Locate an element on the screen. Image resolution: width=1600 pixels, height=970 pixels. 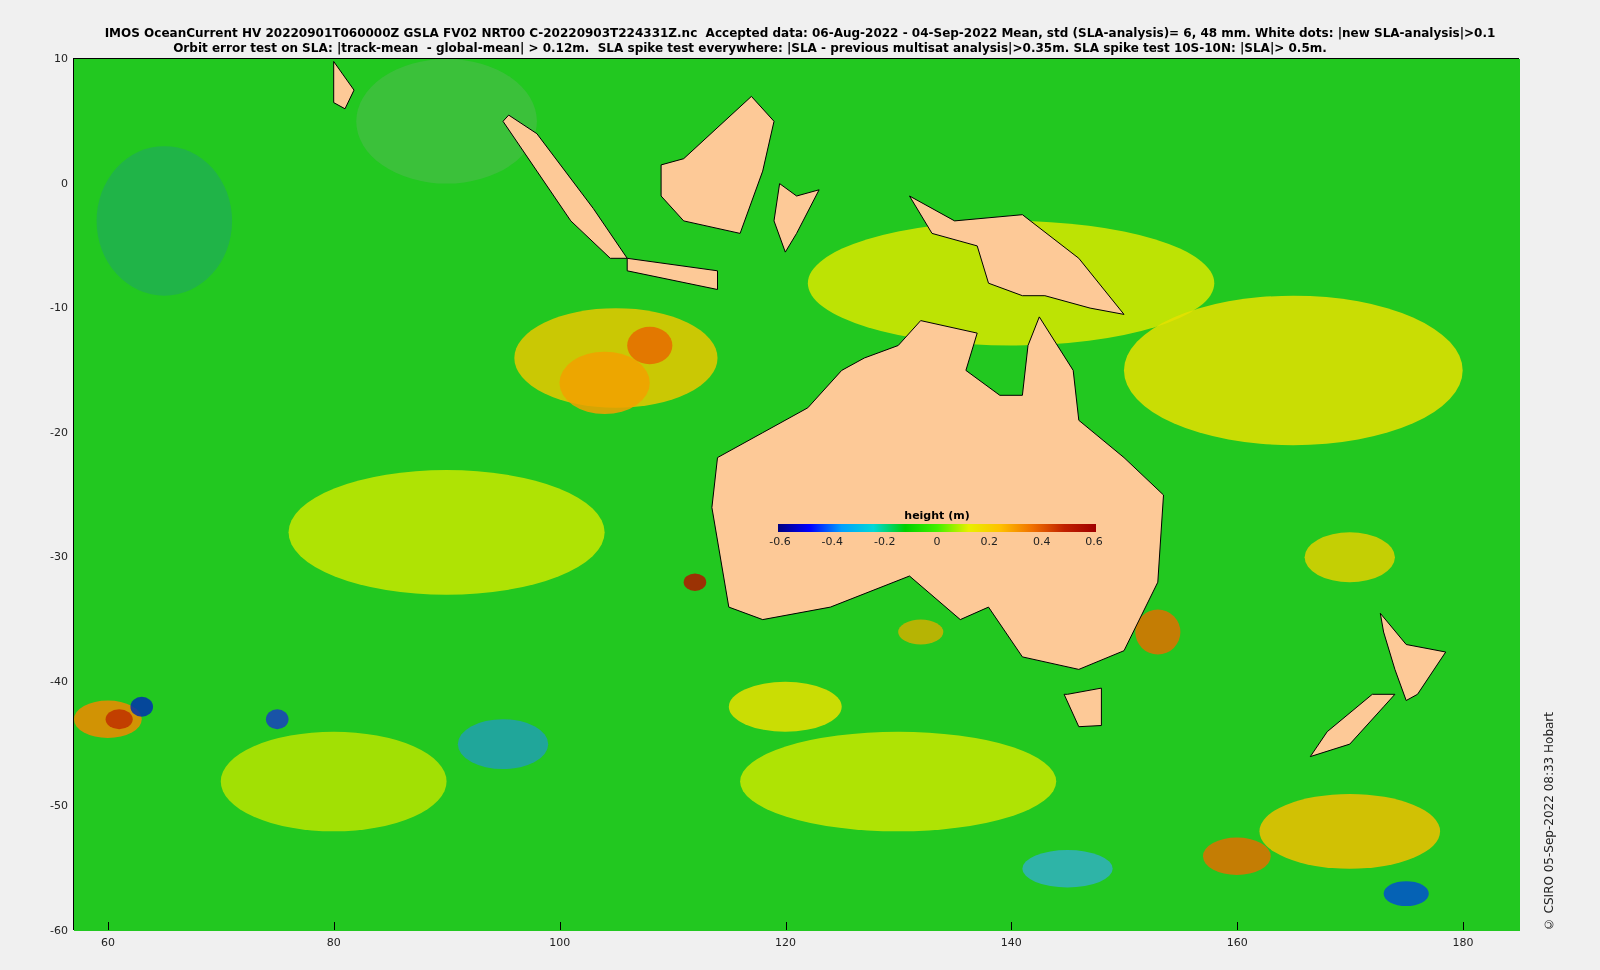
y-axis-tick-label: 10 is located at coordinates (60, 58).